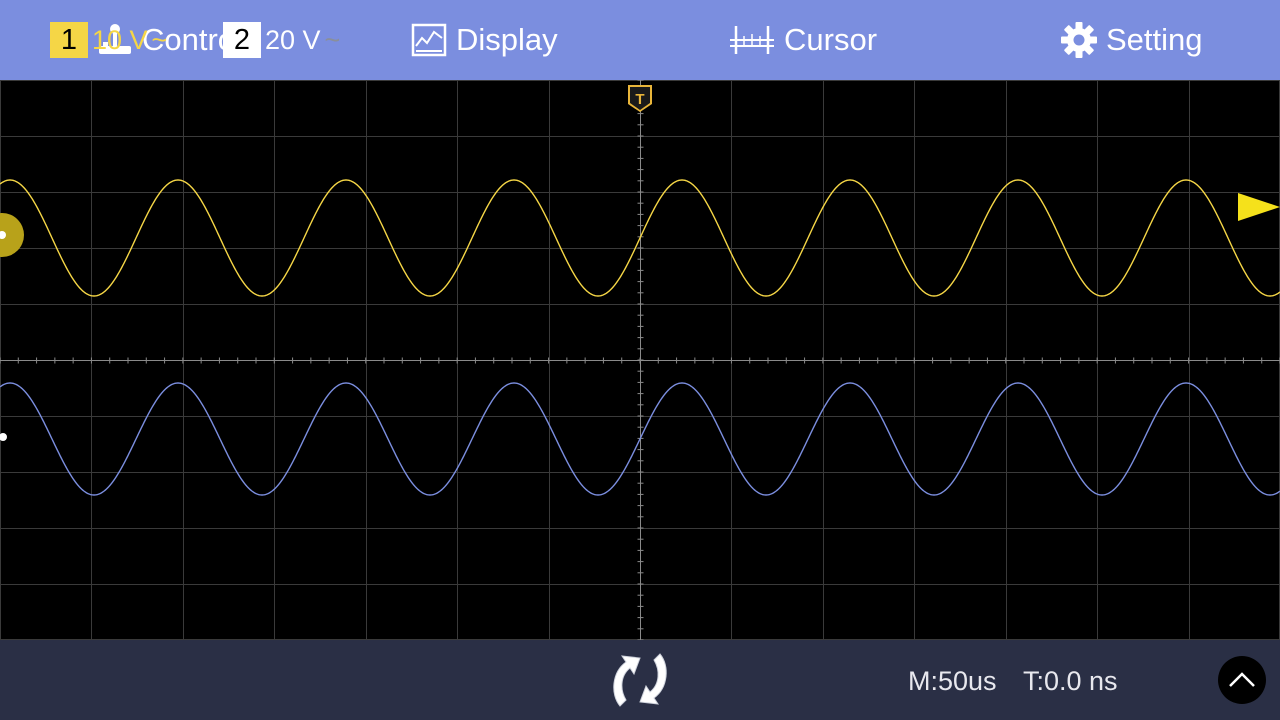 The width and height of the screenshot is (1280, 720). I want to click on run-stop-button, so click(640, 680).